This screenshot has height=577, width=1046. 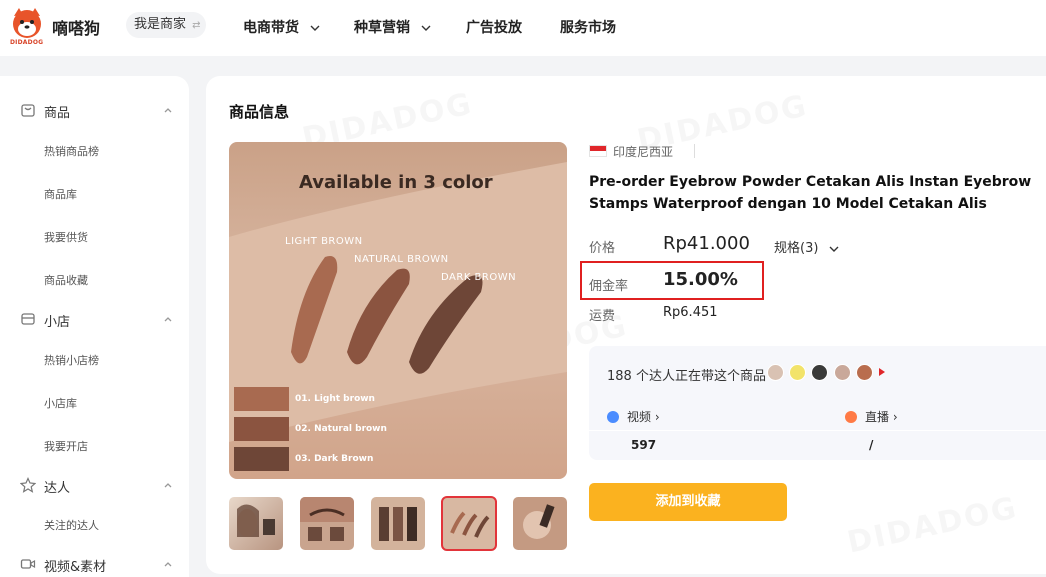 I want to click on merchant-switch-label: 我是商家, so click(x=160, y=24).